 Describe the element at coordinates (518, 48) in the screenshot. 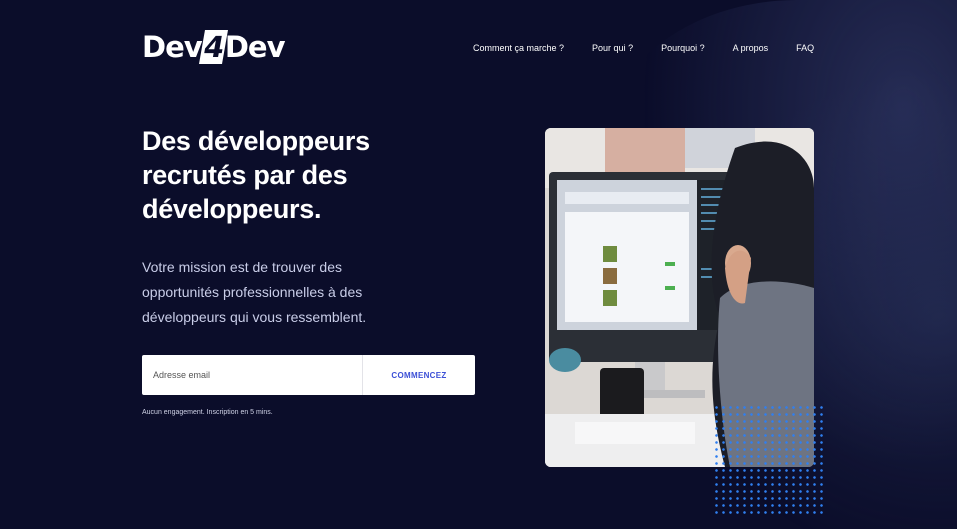

I see `nav-comment-ca-marche: Comment ça marche ?` at that location.